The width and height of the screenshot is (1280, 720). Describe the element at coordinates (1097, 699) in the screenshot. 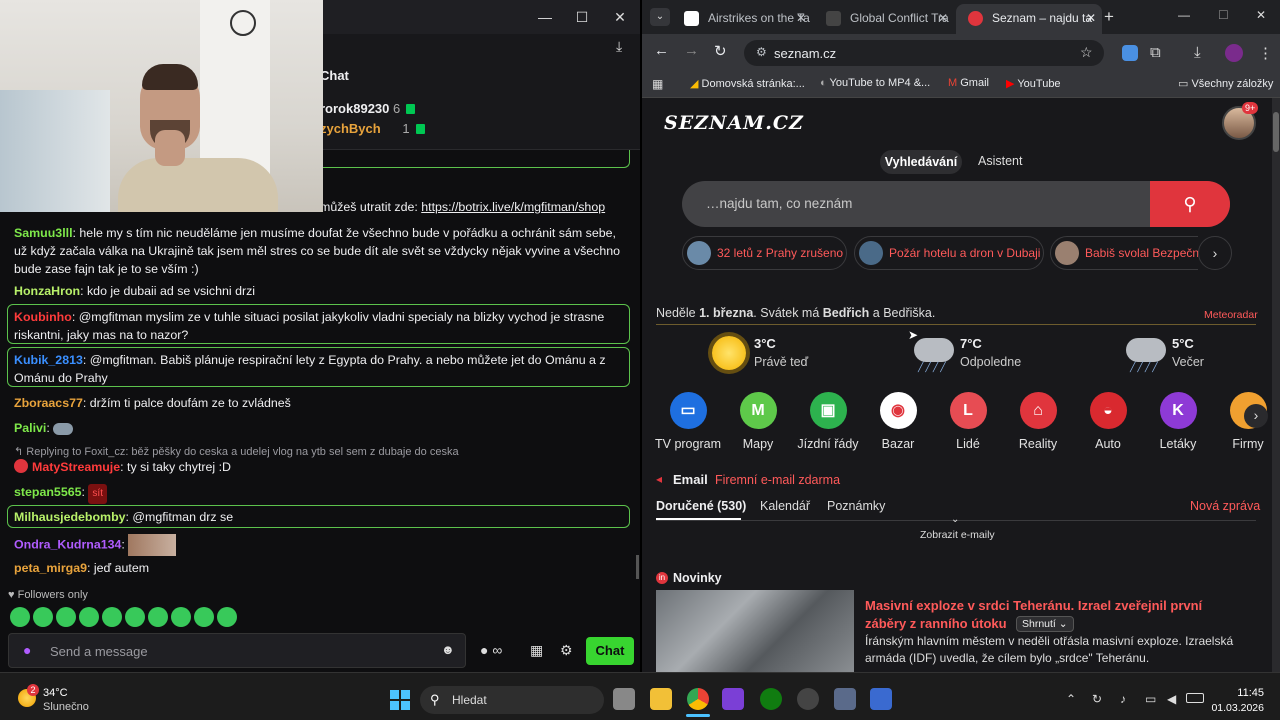

I see `sync-icon: ↻` at that location.